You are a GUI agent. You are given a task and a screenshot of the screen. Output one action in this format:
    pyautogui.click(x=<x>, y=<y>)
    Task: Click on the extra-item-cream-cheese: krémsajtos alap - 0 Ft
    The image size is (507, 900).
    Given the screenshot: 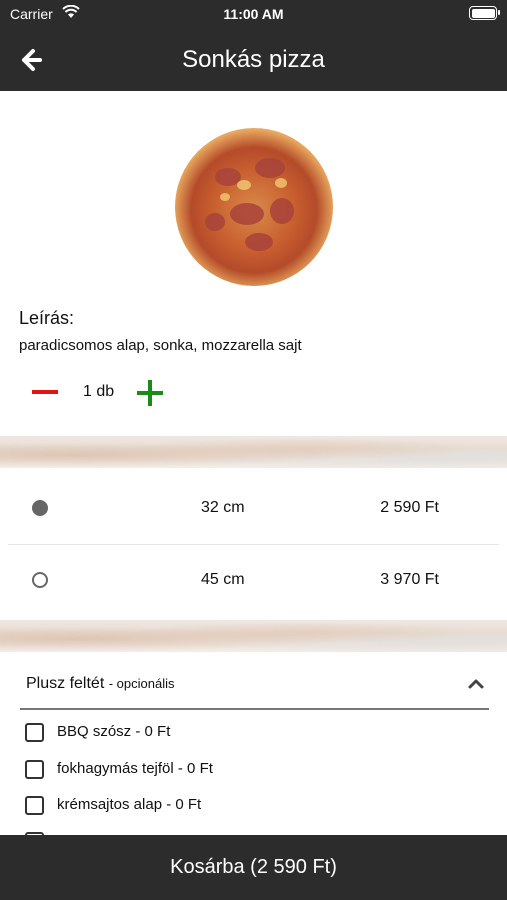 What is the action you would take?
    pyautogui.click(x=225, y=806)
    